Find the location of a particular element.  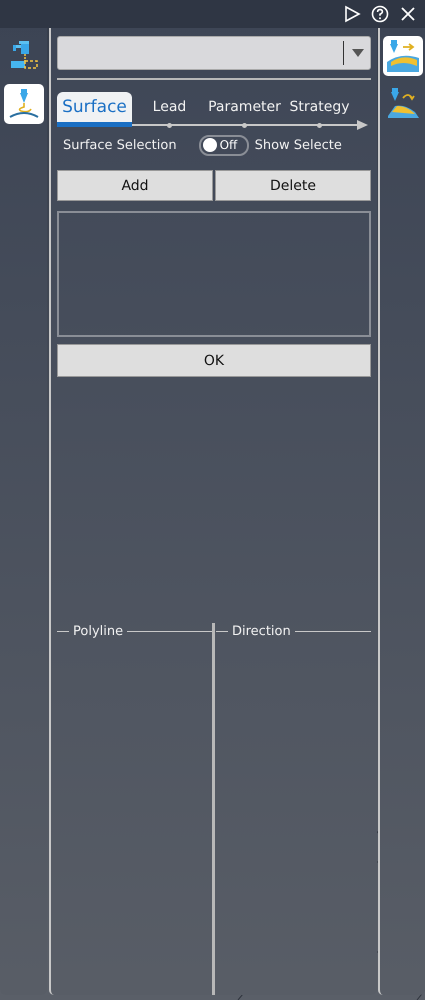

help-icon is located at coordinates (380, 14).